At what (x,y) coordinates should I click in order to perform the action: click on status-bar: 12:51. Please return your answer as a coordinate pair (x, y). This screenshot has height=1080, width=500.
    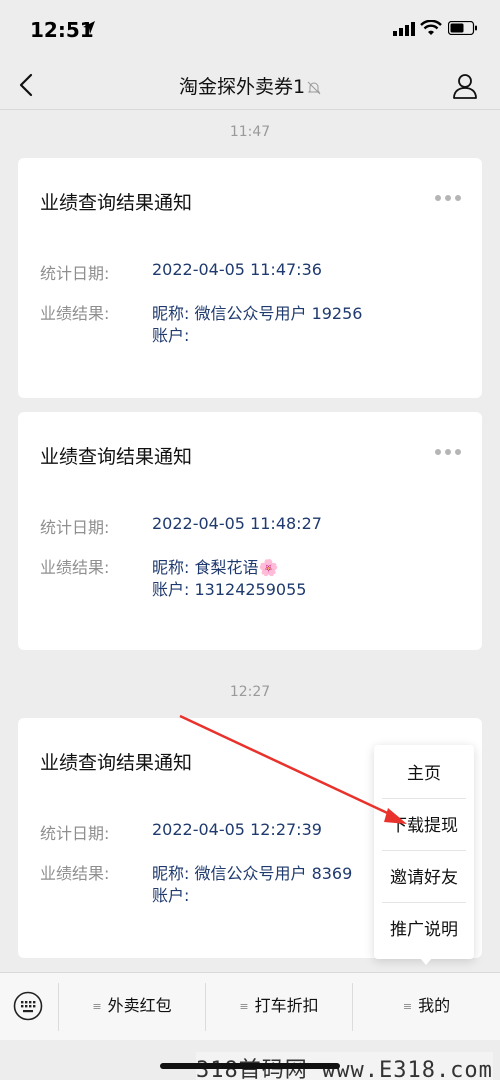
    Looking at the image, I should click on (250, 30).